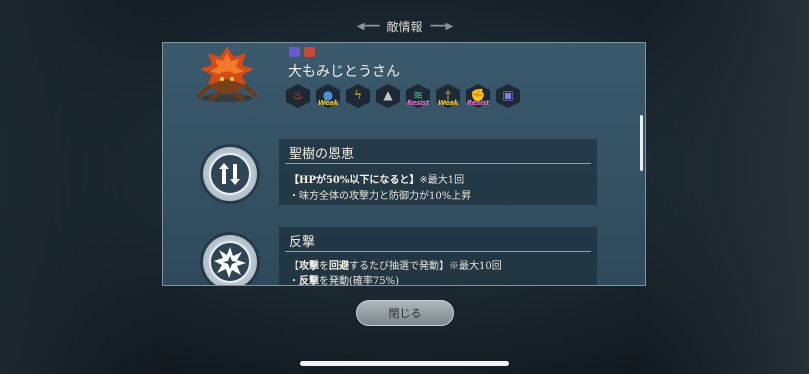 This screenshot has height=374, width=809. What do you see at coordinates (403, 96) in the screenshot?
I see `affinity-row: ♨ ● Weak ϟ ▲ ≋ Resist † Weak ✊ Resist ▣` at bounding box center [403, 96].